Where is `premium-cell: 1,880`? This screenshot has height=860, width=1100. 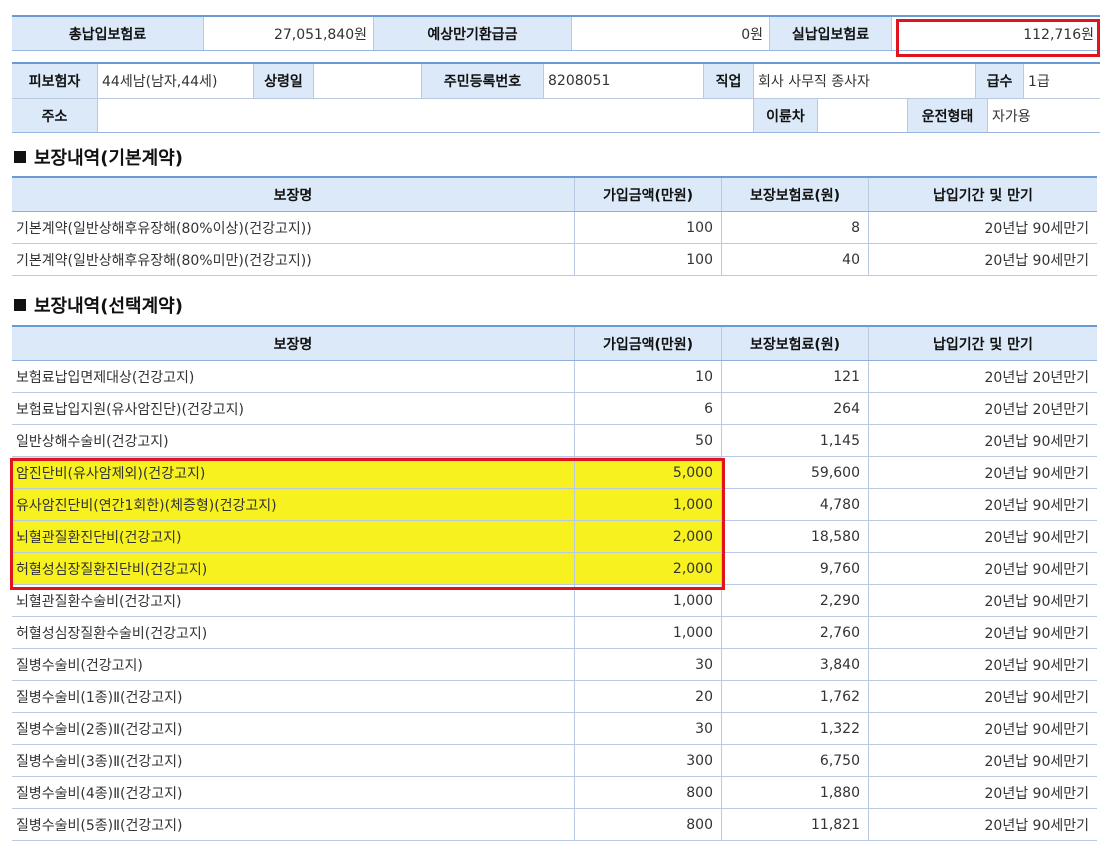
premium-cell: 1,880 is located at coordinates (795, 792).